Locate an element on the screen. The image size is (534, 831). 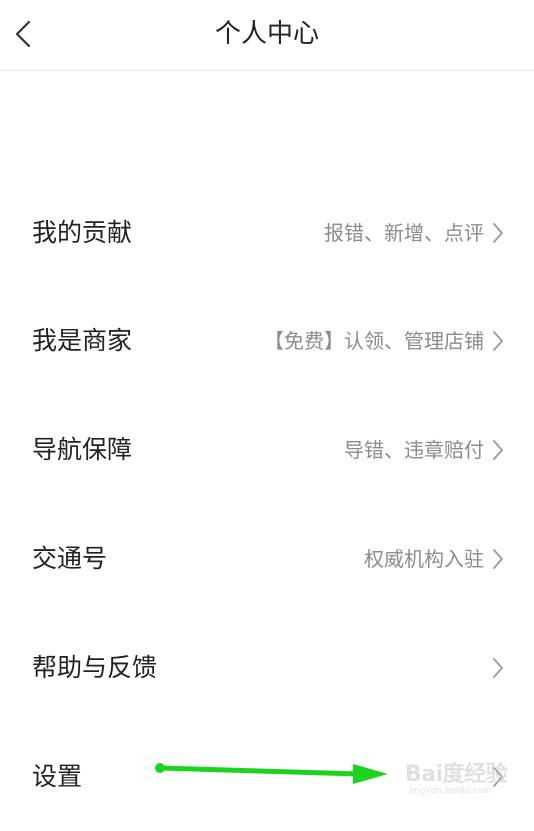
menu-item-hint: 【免费】认领、管理店铺 is located at coordinates (374, 341).